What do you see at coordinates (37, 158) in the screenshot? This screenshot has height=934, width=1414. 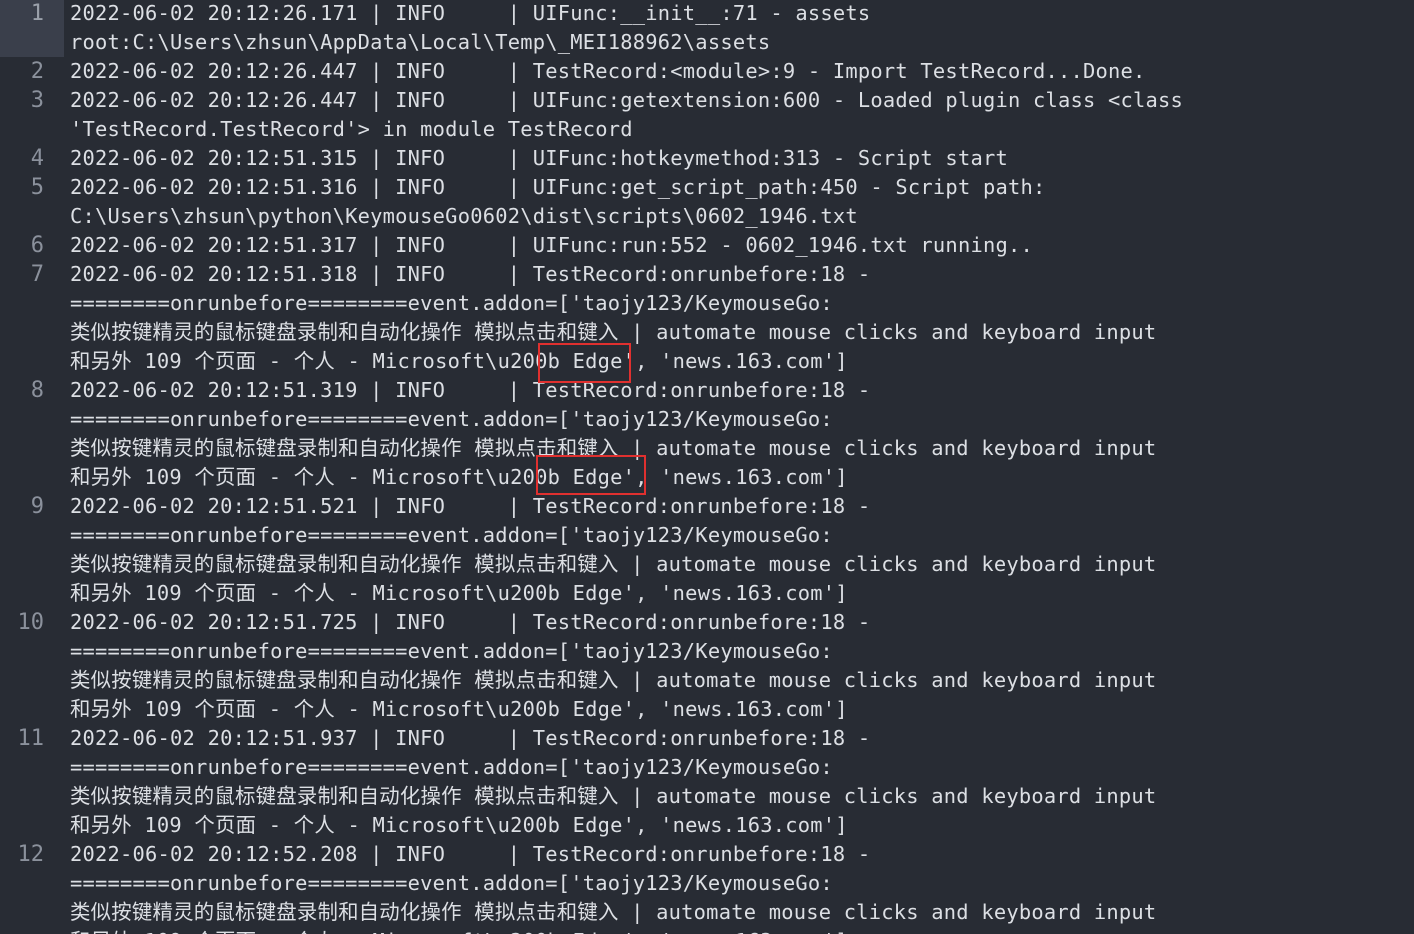 I see `line-number: 4` at bounding box center [37, 158].